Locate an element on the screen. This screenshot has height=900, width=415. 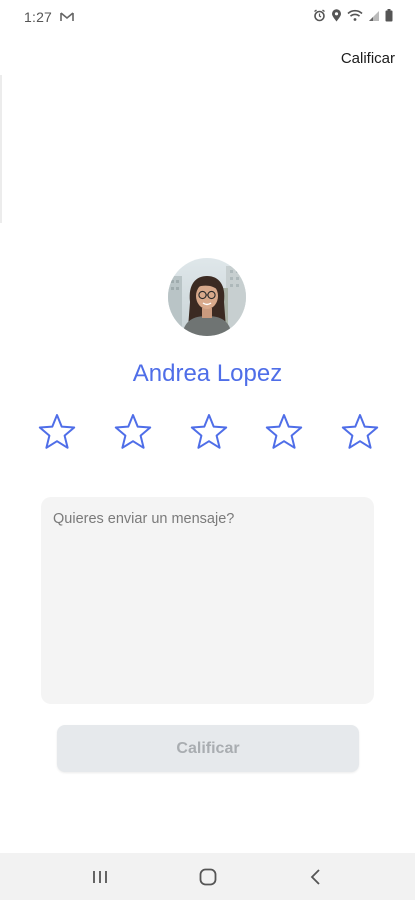
system-nav-bar is located at coordinates (207, 876).